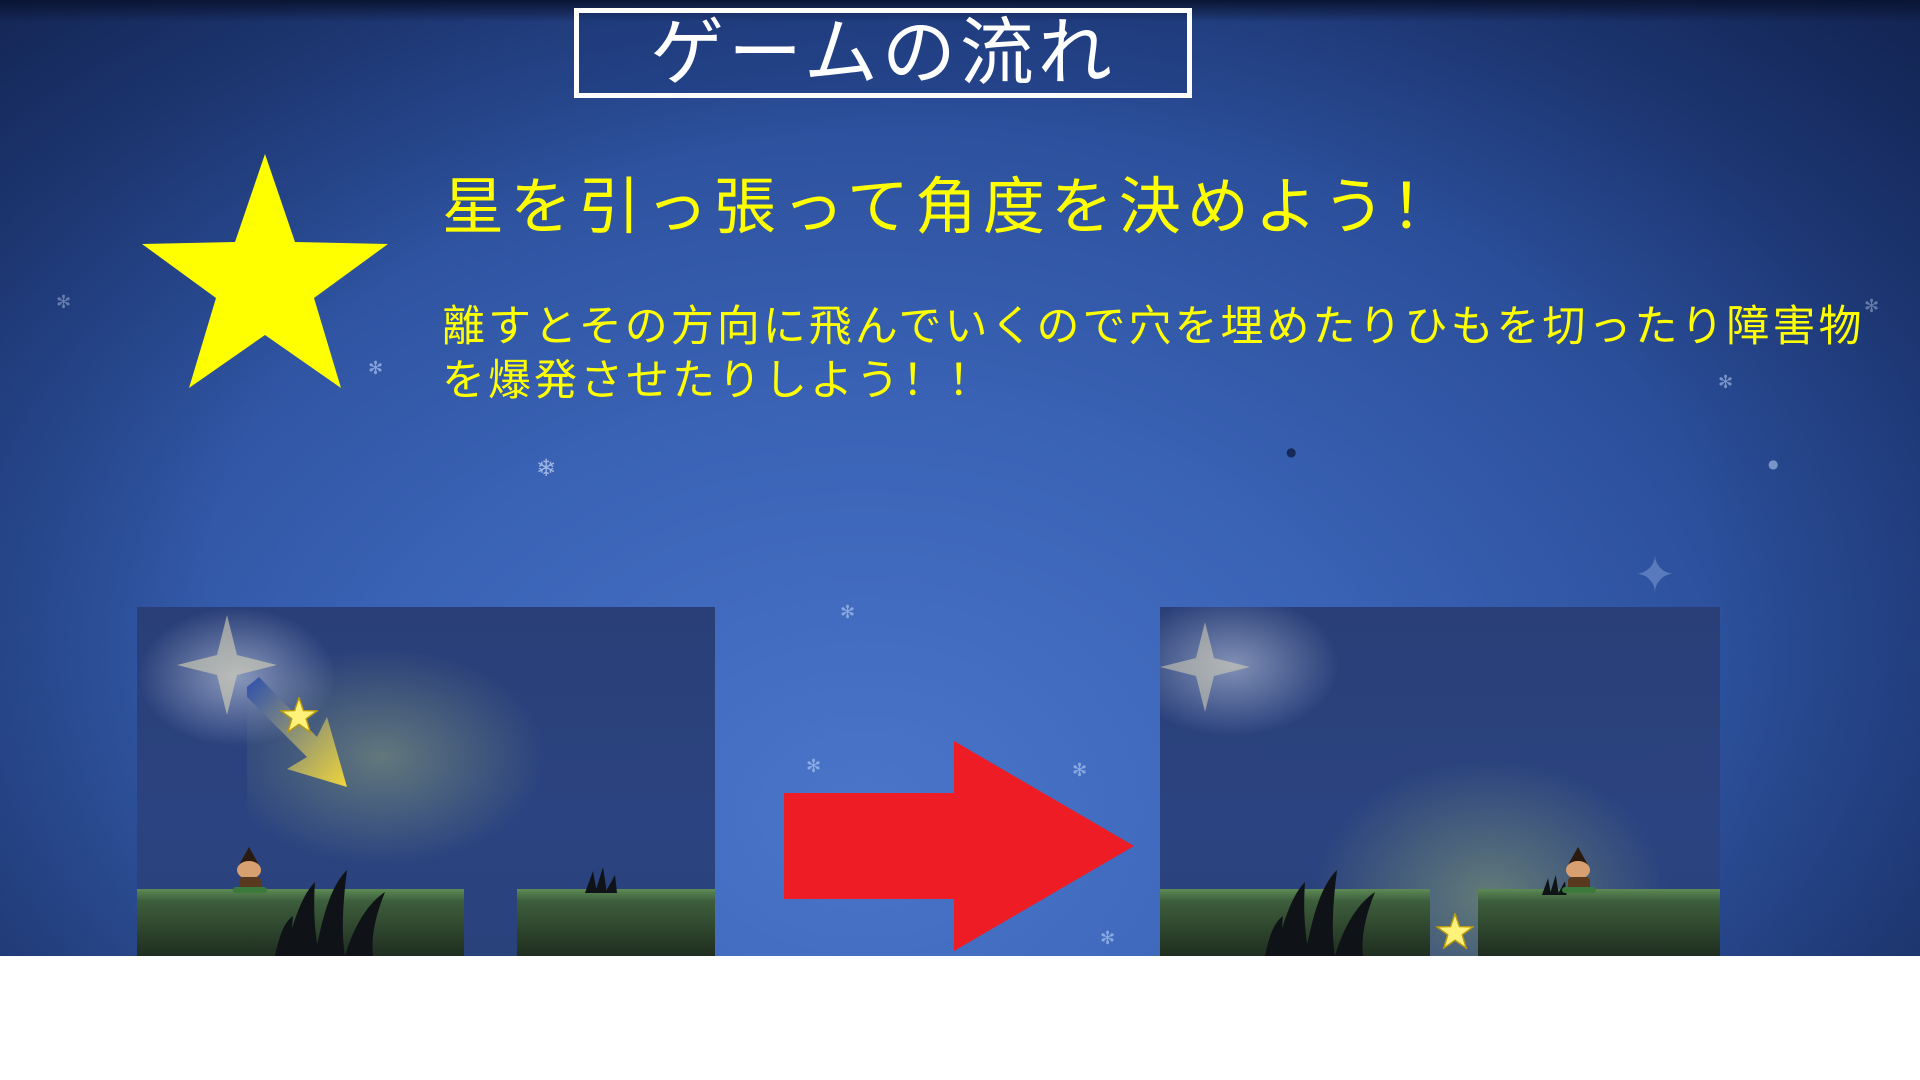 The image size is (1920, 1080). What do you see at coordinates (426, 781) in the screenshot?
I see `gameplay-screenshot-before` at bounding box center [426, 781].